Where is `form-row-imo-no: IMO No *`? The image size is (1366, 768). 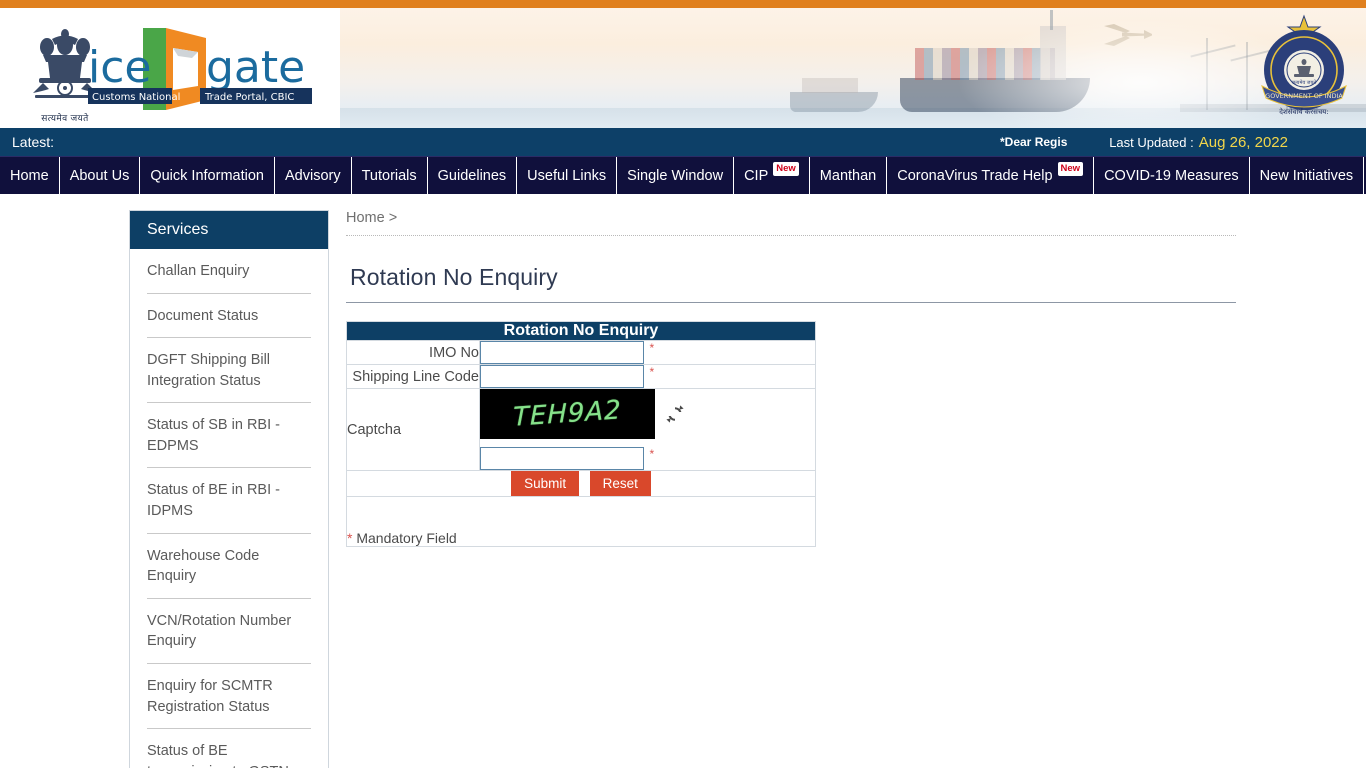
form-row-imo-no: IMO No * is located at coordinates (581, 353).